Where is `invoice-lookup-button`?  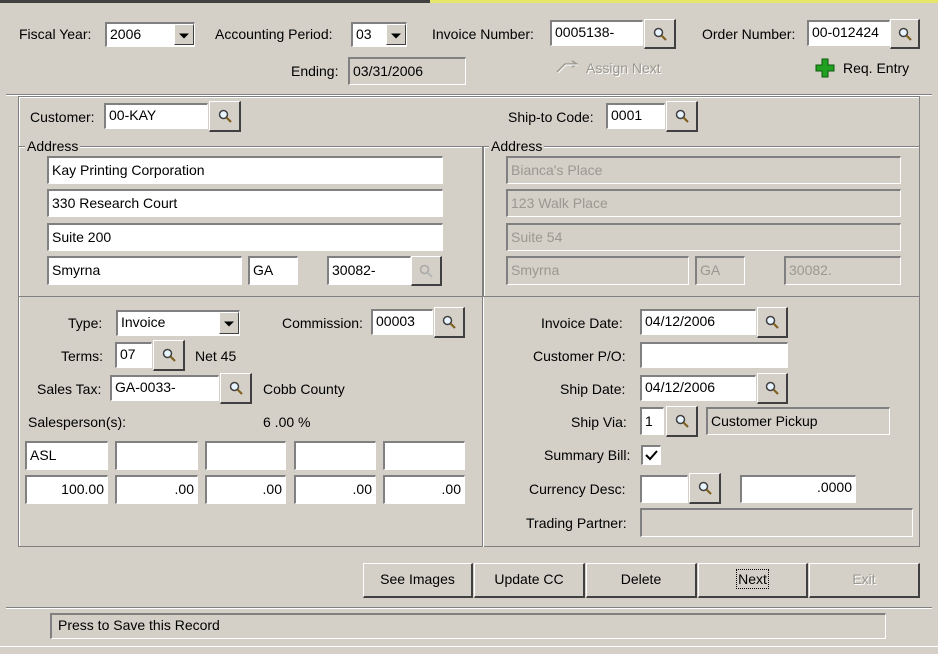 invoice-lookup-button is located at coordinates (660, 34).